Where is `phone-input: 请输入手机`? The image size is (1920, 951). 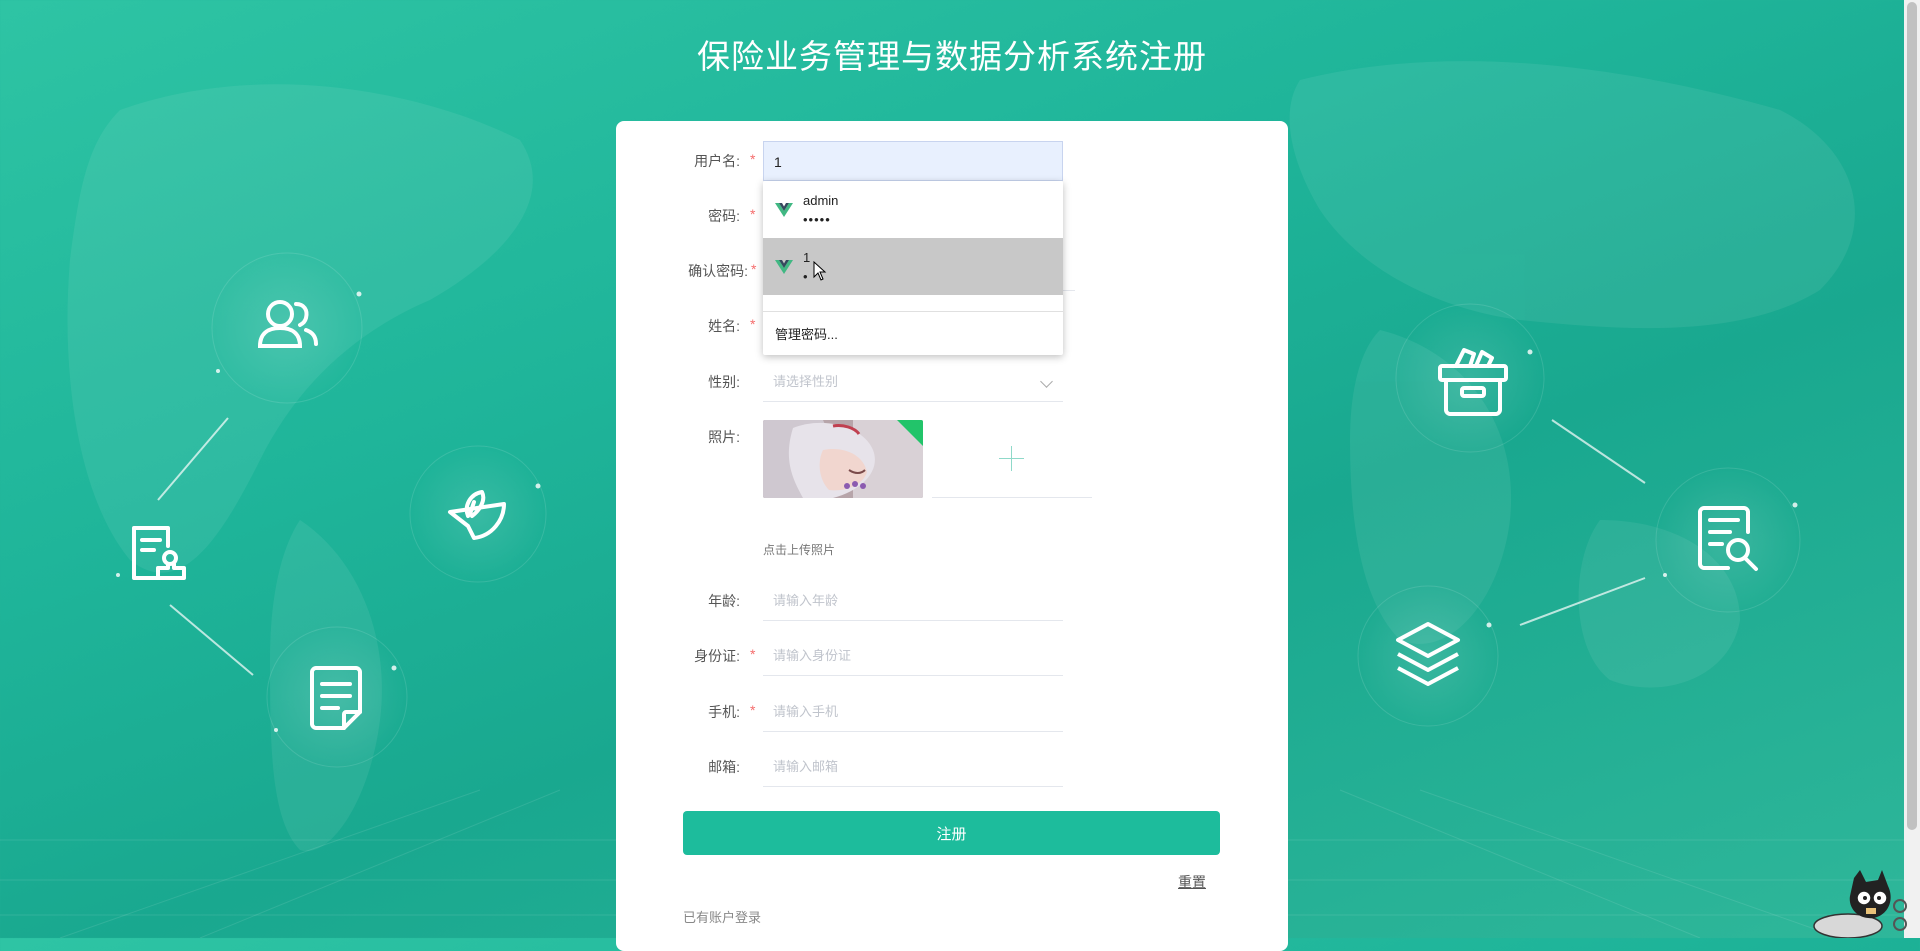
phone-input: 请输入手机 is located at coordinates (913, 712).